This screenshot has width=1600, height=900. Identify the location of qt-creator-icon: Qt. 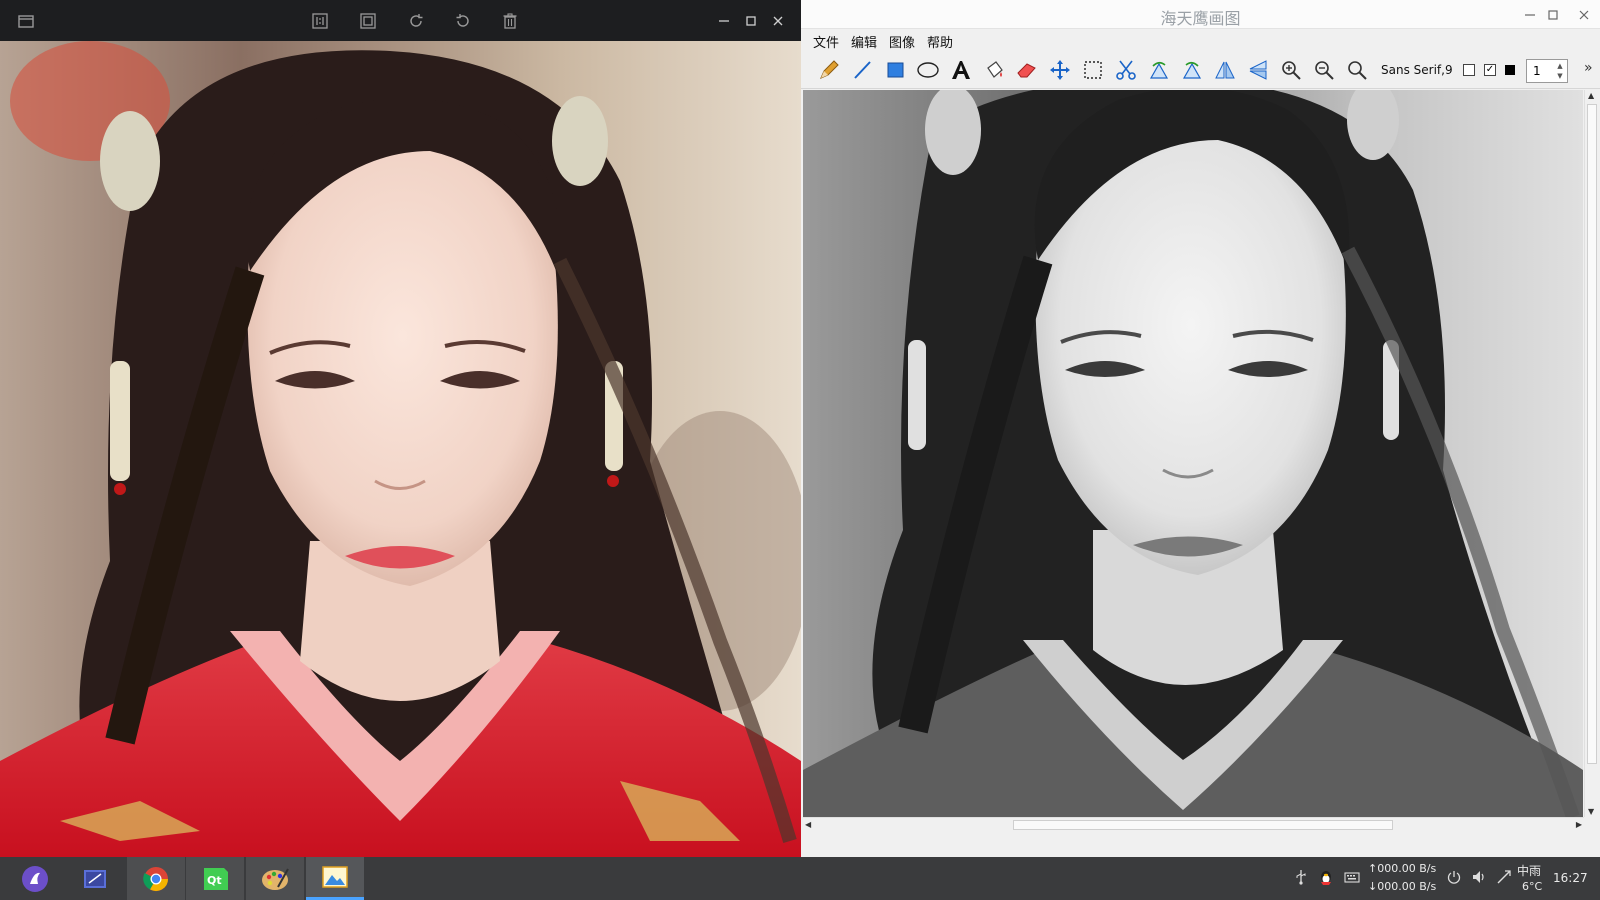
(215, 878).